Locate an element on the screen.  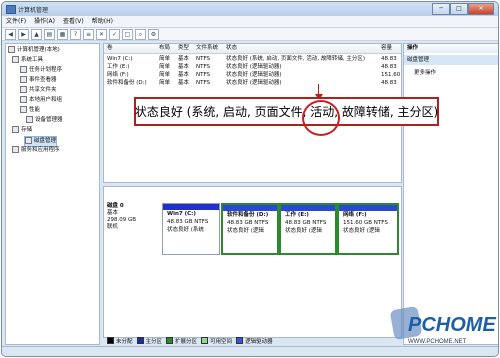
toolbar: ◀ ▶ ▲ ▤ ▦ ? ≡ ✕ ✓ □ ⌕ ⚙ is located at coordinates (250, 34).